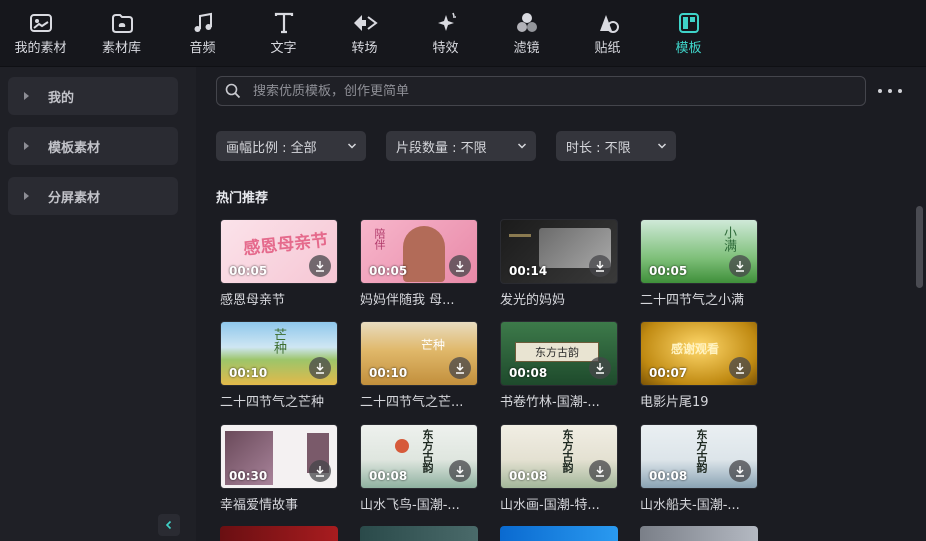 This screenshot has height=541, width=926. Describe the element at coordinates (419, 353) in the screenshot. I see `template-thumbnail: 芒种 00:10` at that location.